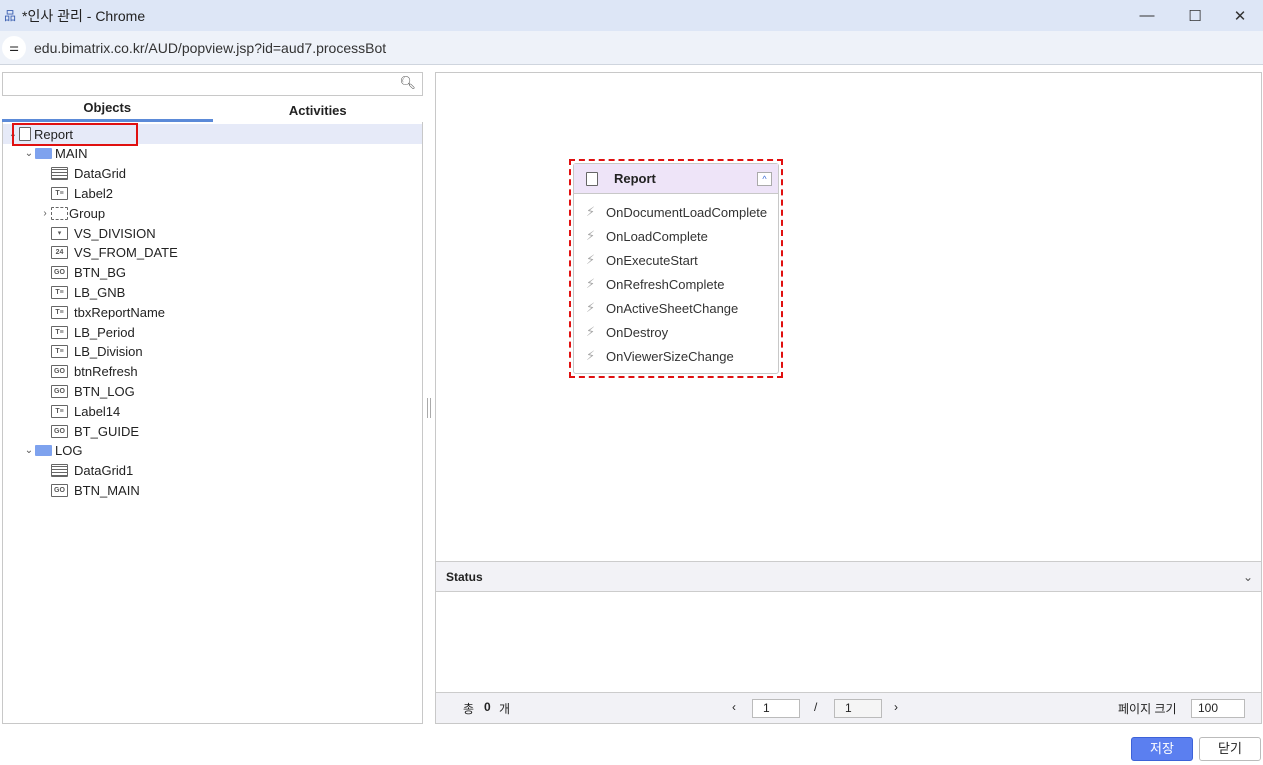 Image resolution: width=1263 pixels, height=765 pixels. I want to click on page-size-label: 페이지 크기, so click(1147, 709).